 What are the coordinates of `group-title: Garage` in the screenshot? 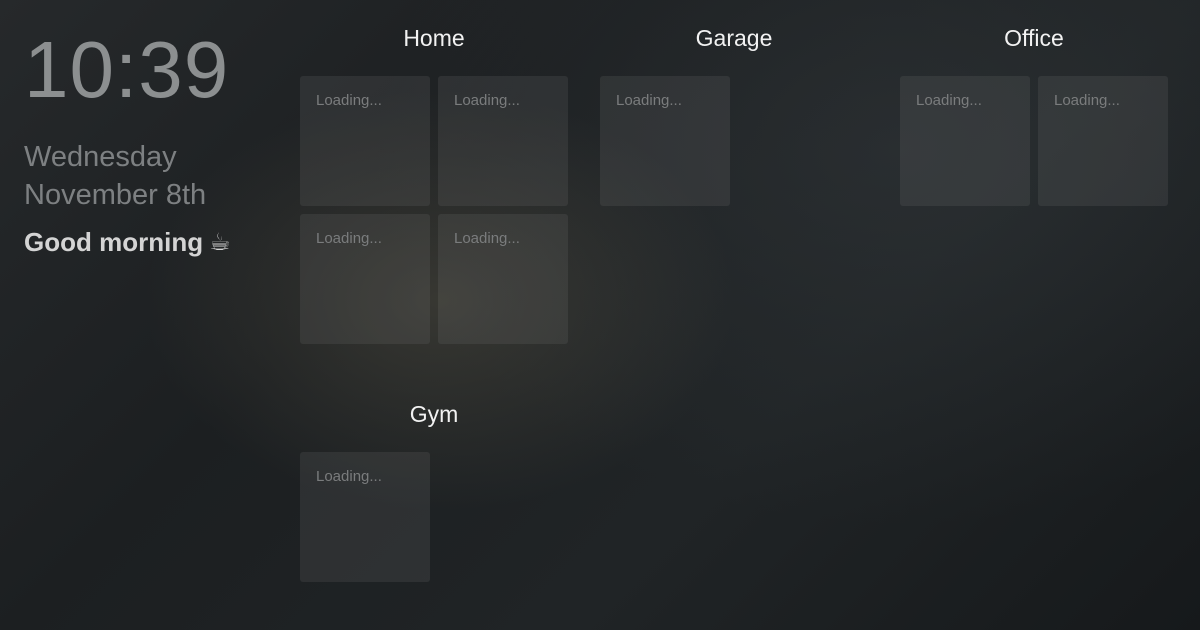 It's located at (734, 38).